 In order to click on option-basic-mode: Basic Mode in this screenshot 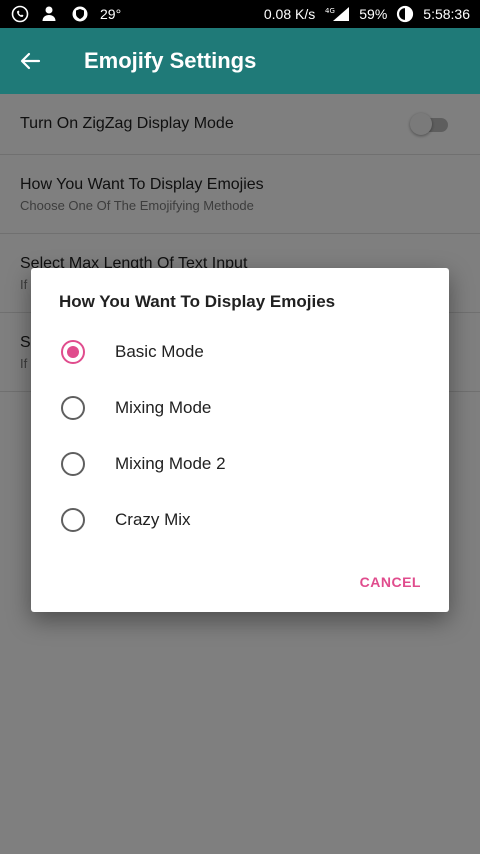, I will do `click(240, 352)`.